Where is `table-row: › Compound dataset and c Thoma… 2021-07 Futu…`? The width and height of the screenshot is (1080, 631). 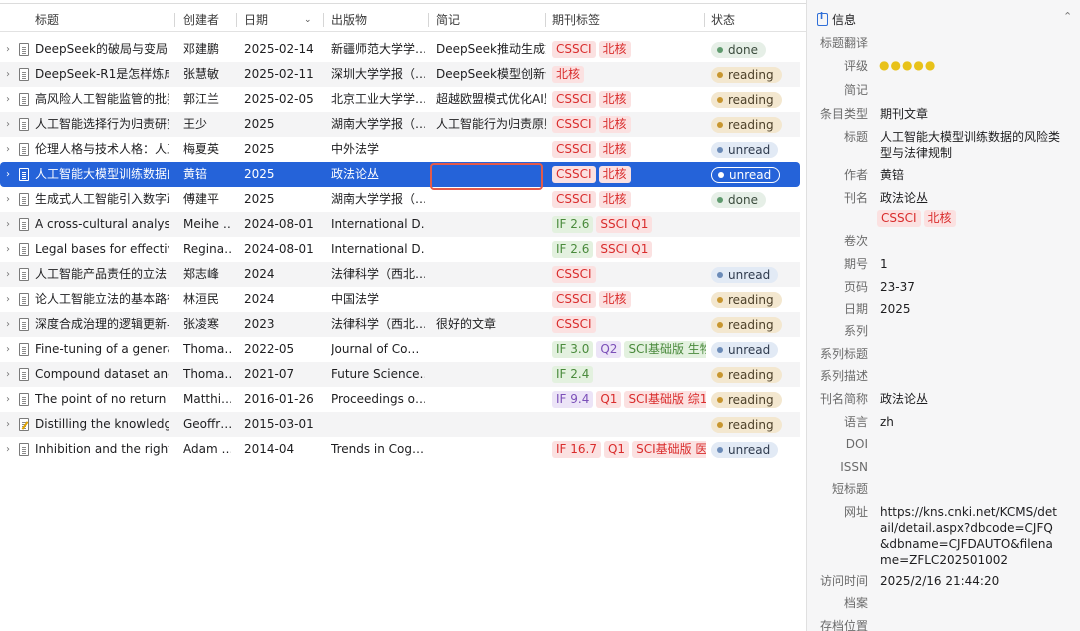 table-row: › Compound dataset and c Thoma… 2021-07 Futu… is located at coordinates (400, 374).